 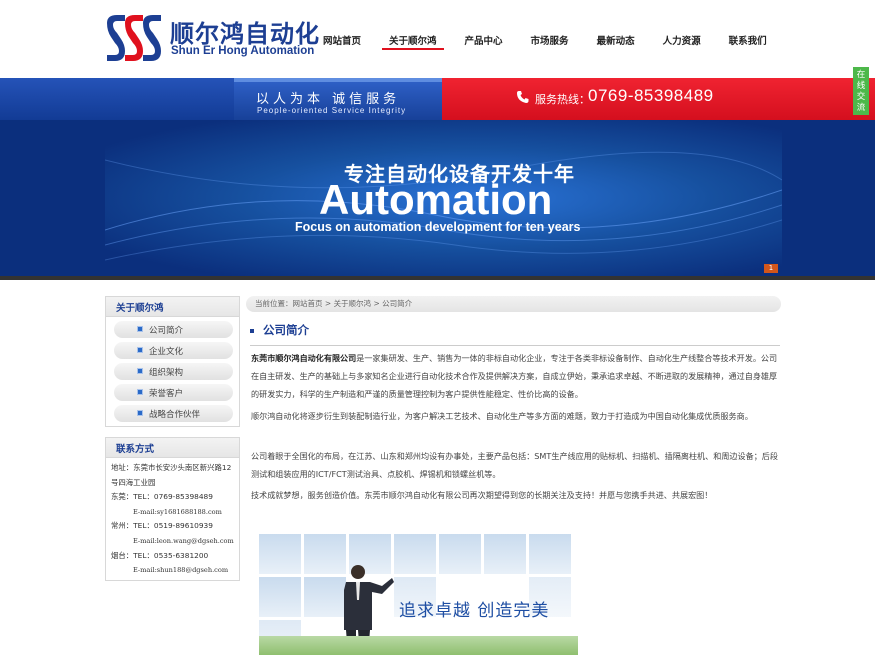 What do you see at coordinates (436, 199) in the screenshot?
I see `banner-title-en: Automation` at bounding box center [436, 199].